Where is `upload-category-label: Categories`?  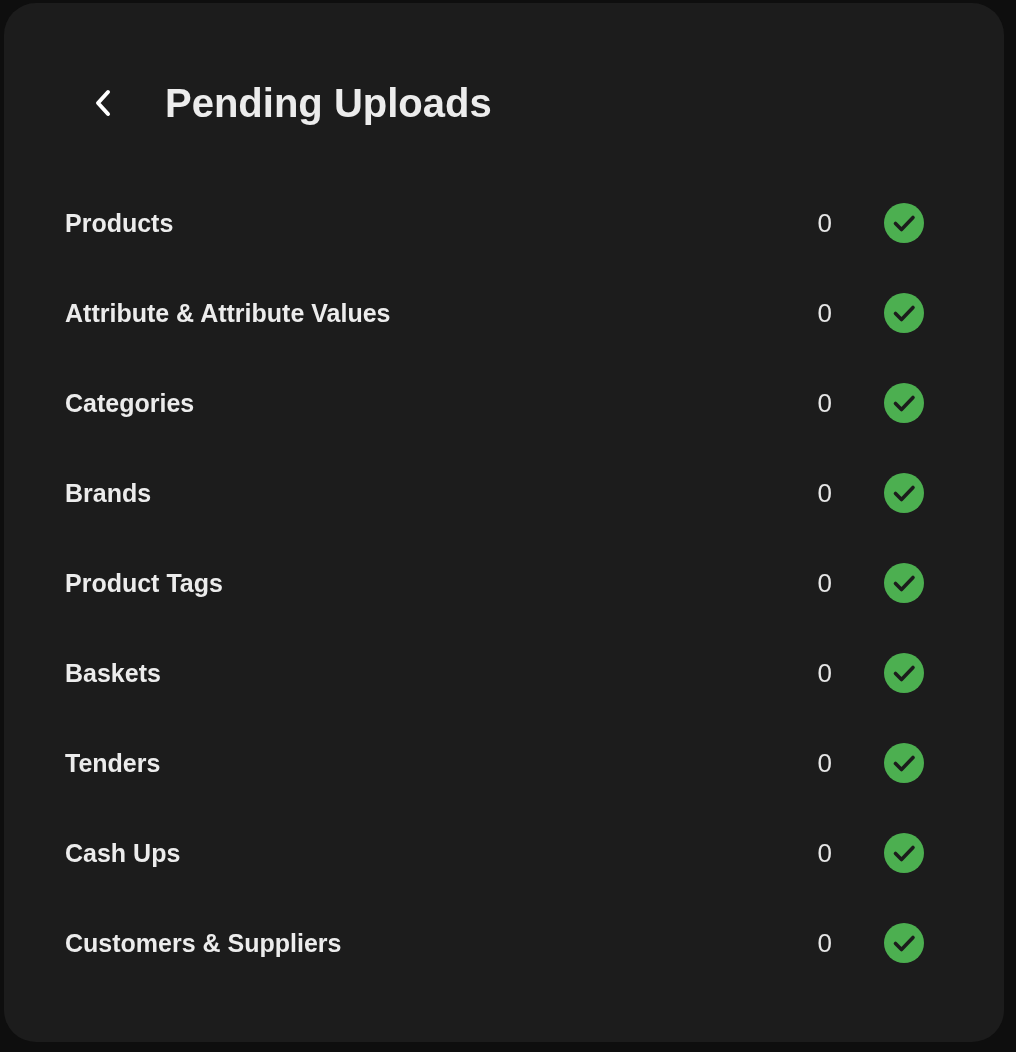
upload-category-label: Categories is located at coordinates (130, 403).